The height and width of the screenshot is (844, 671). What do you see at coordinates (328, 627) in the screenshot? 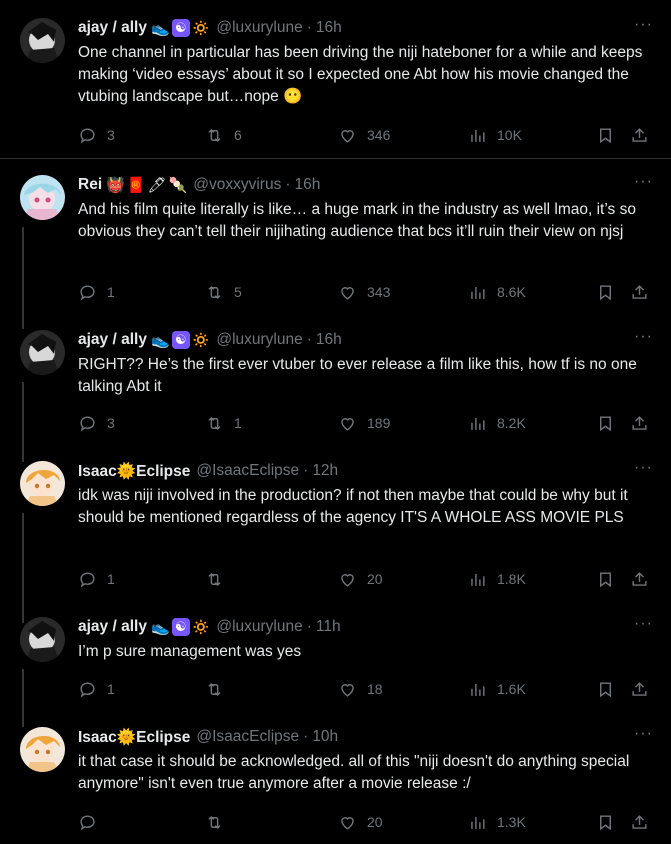
I see `post-time: 11h` at bounding box center [328, 627].